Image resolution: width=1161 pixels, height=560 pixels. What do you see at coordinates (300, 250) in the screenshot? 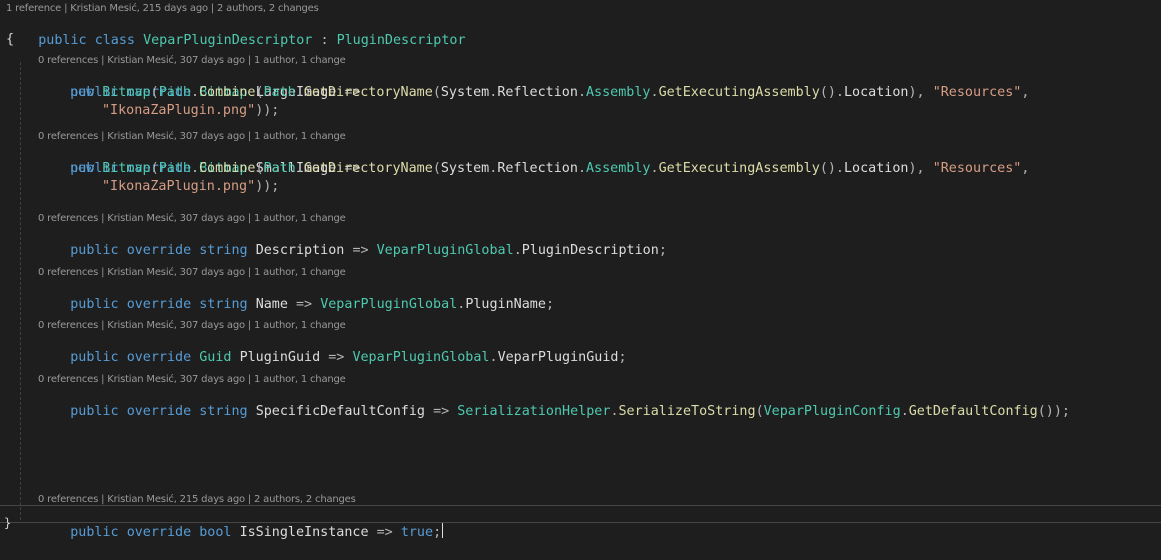
I see `property-name: Description` at bounding box center [300, 250].